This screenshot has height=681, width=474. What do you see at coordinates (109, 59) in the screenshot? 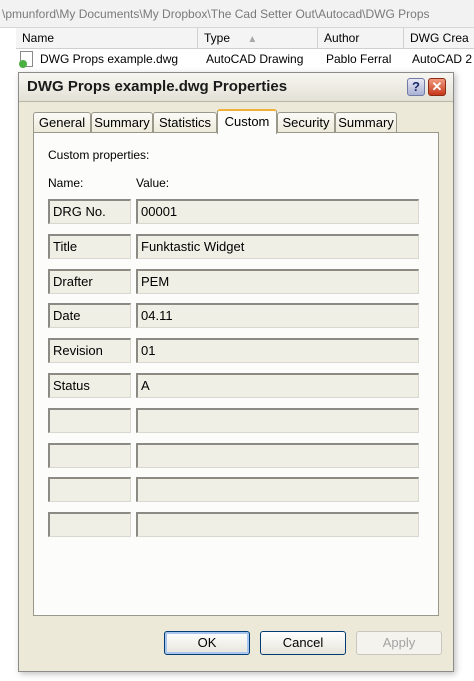
I see `file-name: DWG Props example.dwg` at bounding box center [109, 59].